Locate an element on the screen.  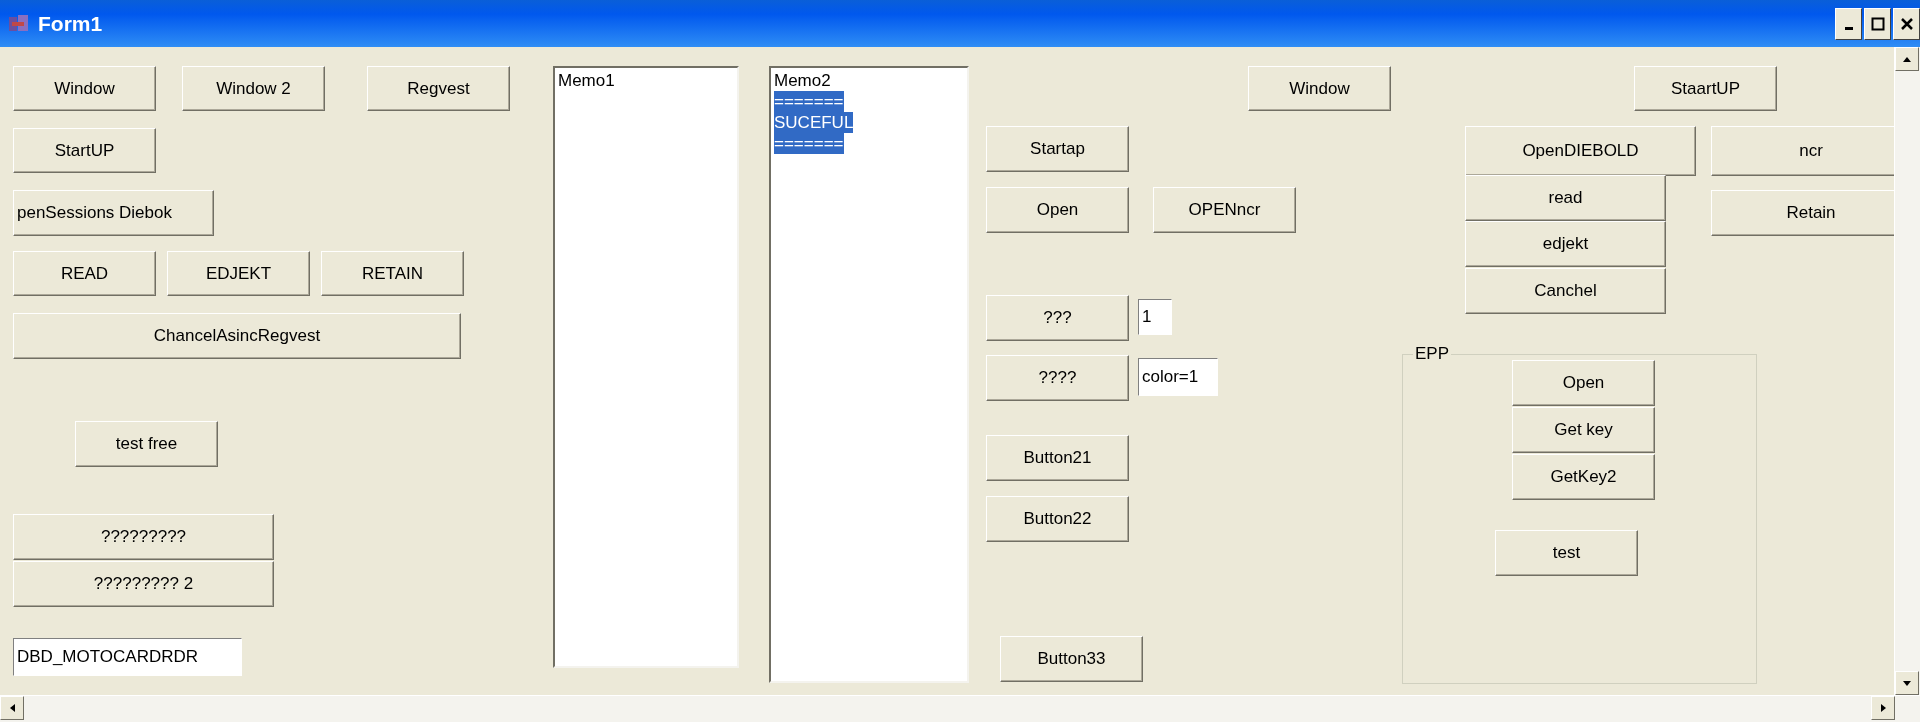
form-button: Button22 is located at coordinates (1057, 519).